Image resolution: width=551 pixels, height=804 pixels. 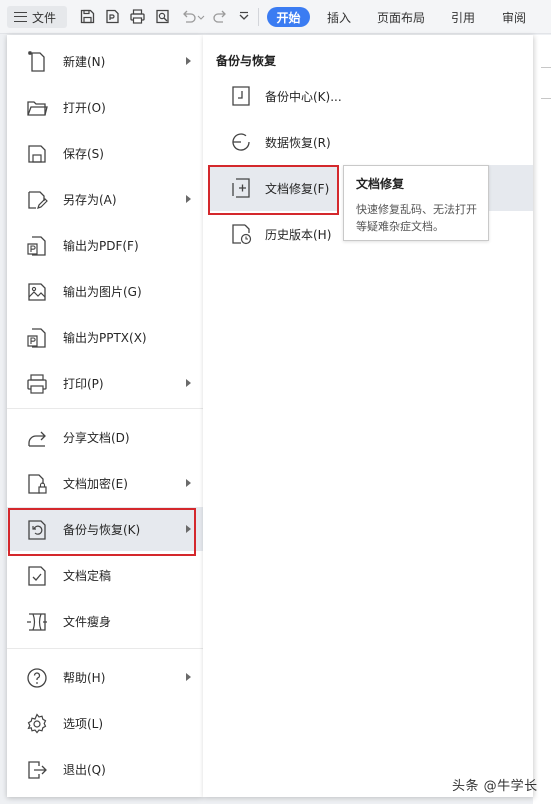 What do you see at coordinates (87, 575) in the screenshot?
I see `menu-item-label: 文档定稿` at bounding box center [87, 575].